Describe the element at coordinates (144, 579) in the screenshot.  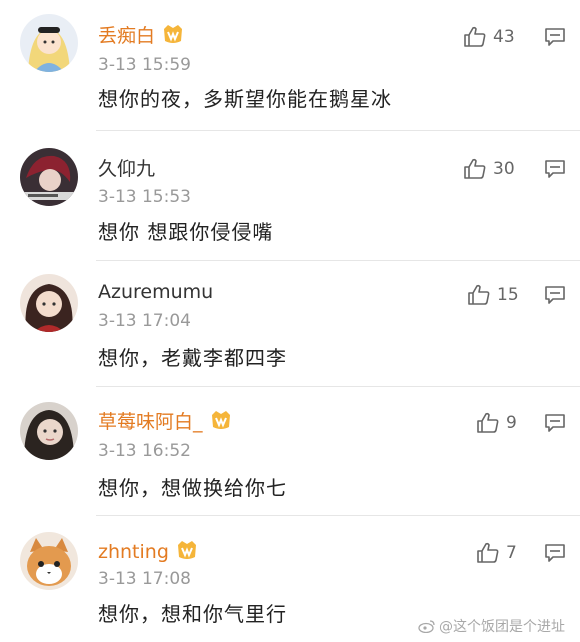
I see `timestamp: 3-13 17:08` at that location.